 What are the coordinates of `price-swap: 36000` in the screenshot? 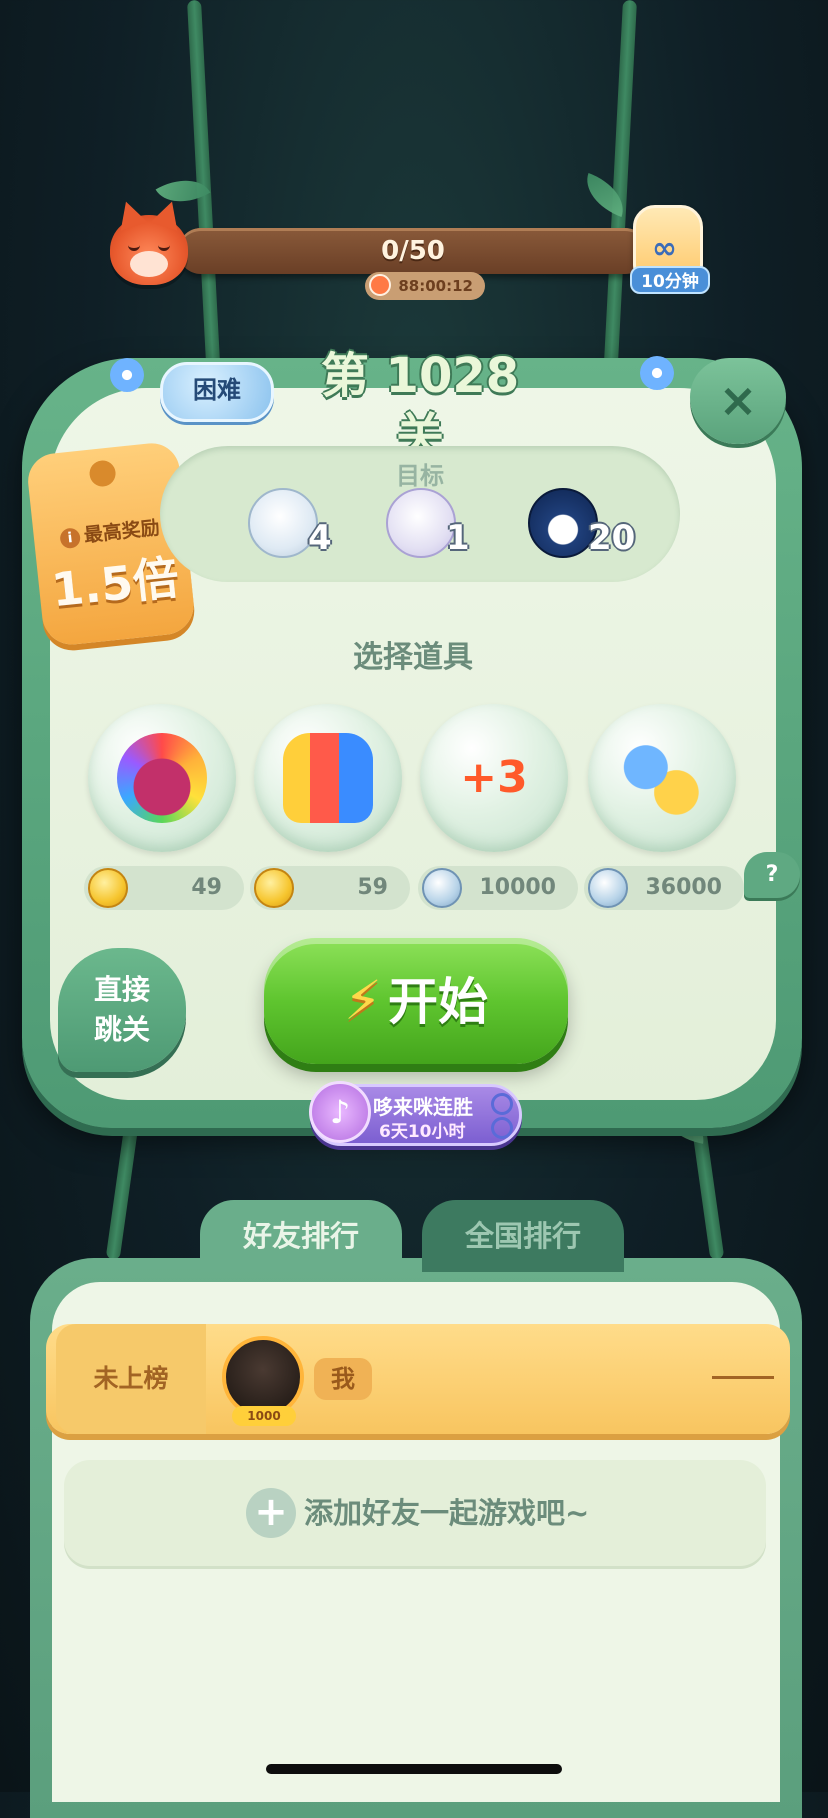 It's located at (664, 888).